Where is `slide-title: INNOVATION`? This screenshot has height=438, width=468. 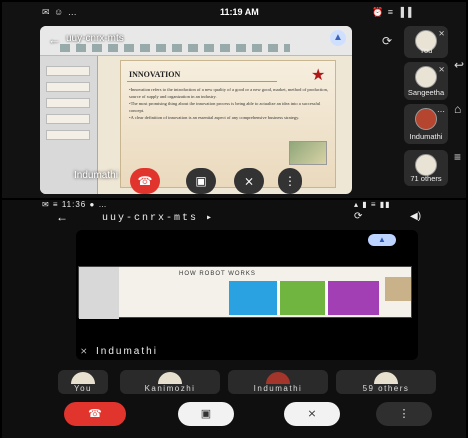 slide-title: INNOVATION is located at coordinates (155, 74).